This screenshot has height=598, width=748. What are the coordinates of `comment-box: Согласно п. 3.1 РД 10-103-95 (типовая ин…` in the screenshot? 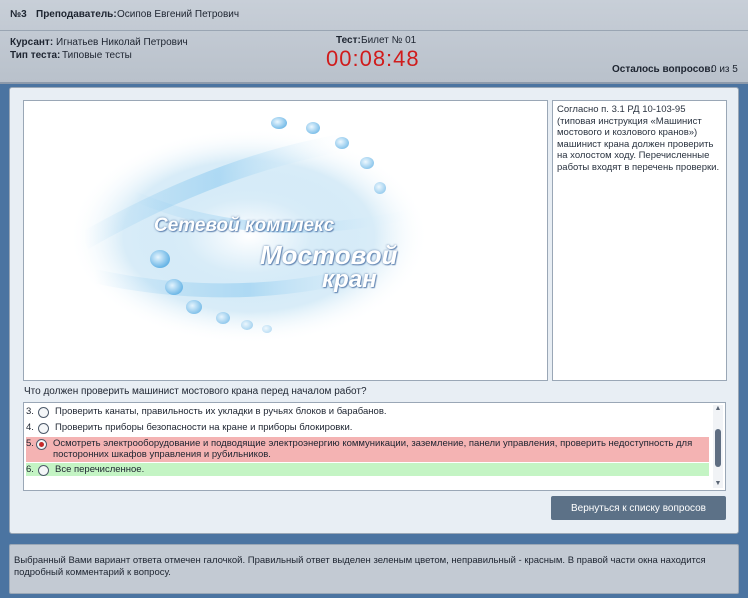 It's located at (639, 240).